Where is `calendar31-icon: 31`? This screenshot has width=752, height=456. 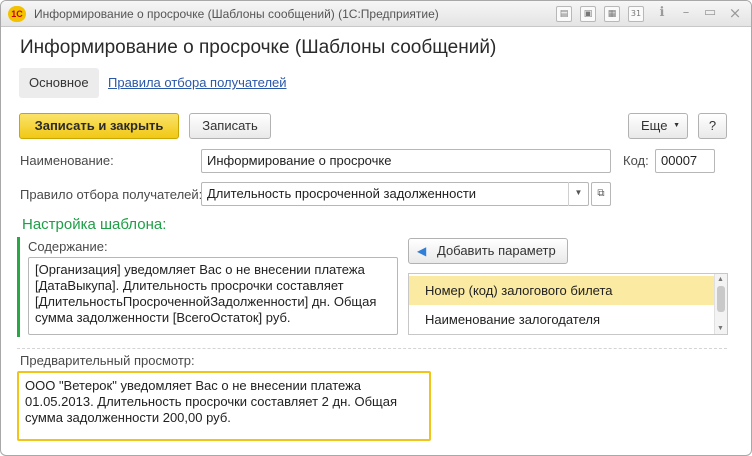 calendar31-icon: 31 is located at coordinates (636, 14).